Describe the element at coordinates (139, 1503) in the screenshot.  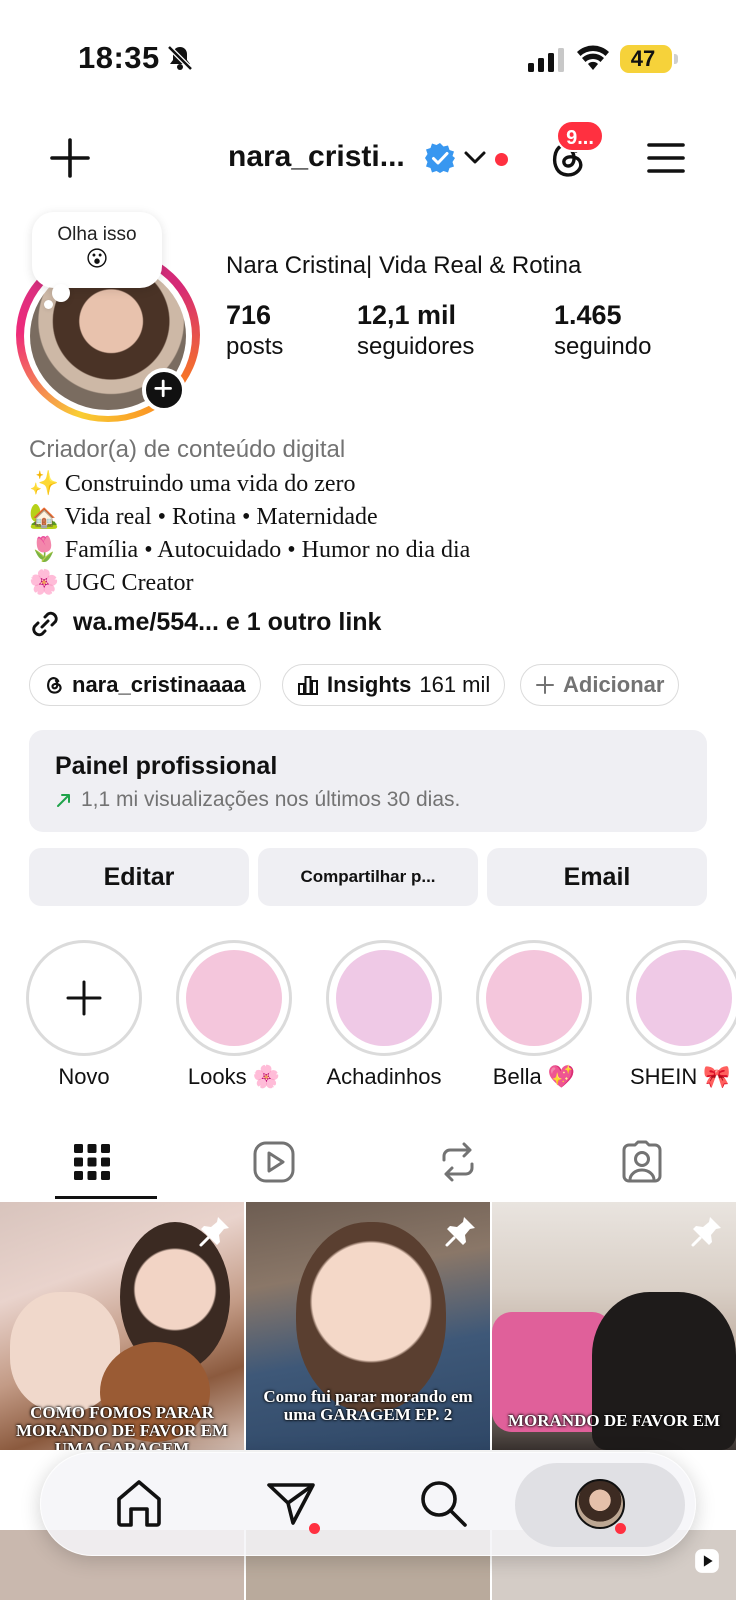
I see `home-icon` at that location.